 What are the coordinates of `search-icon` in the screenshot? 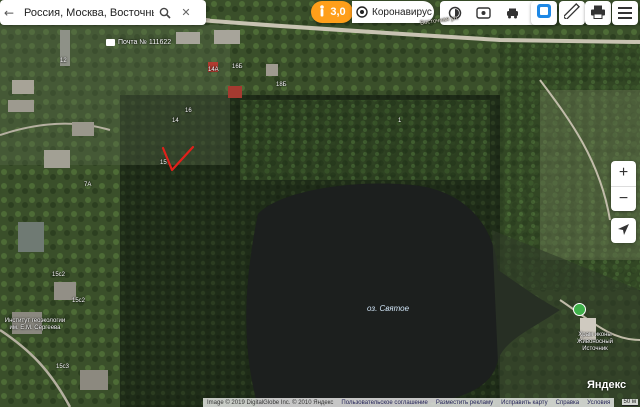 It's located at (165, 12).